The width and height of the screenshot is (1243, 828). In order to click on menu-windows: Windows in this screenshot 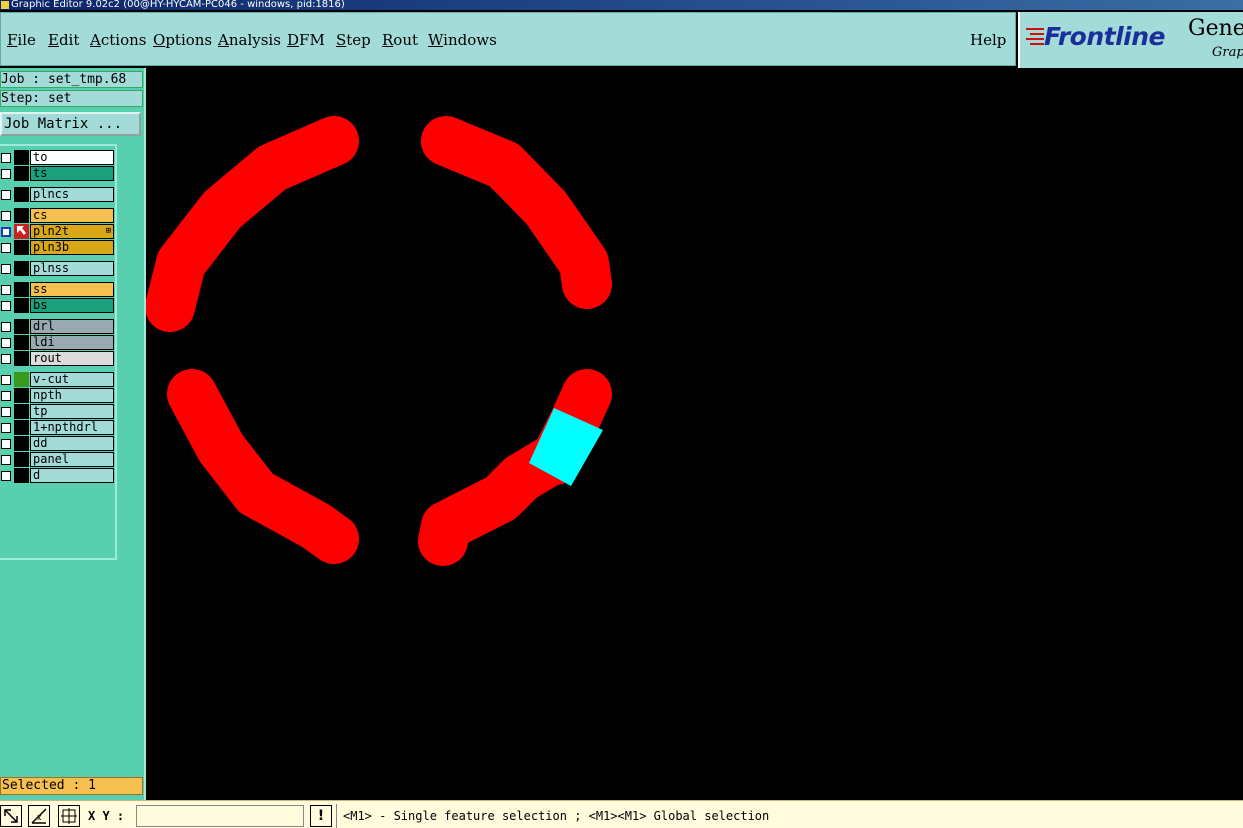, I will do `click(462, 40)`.